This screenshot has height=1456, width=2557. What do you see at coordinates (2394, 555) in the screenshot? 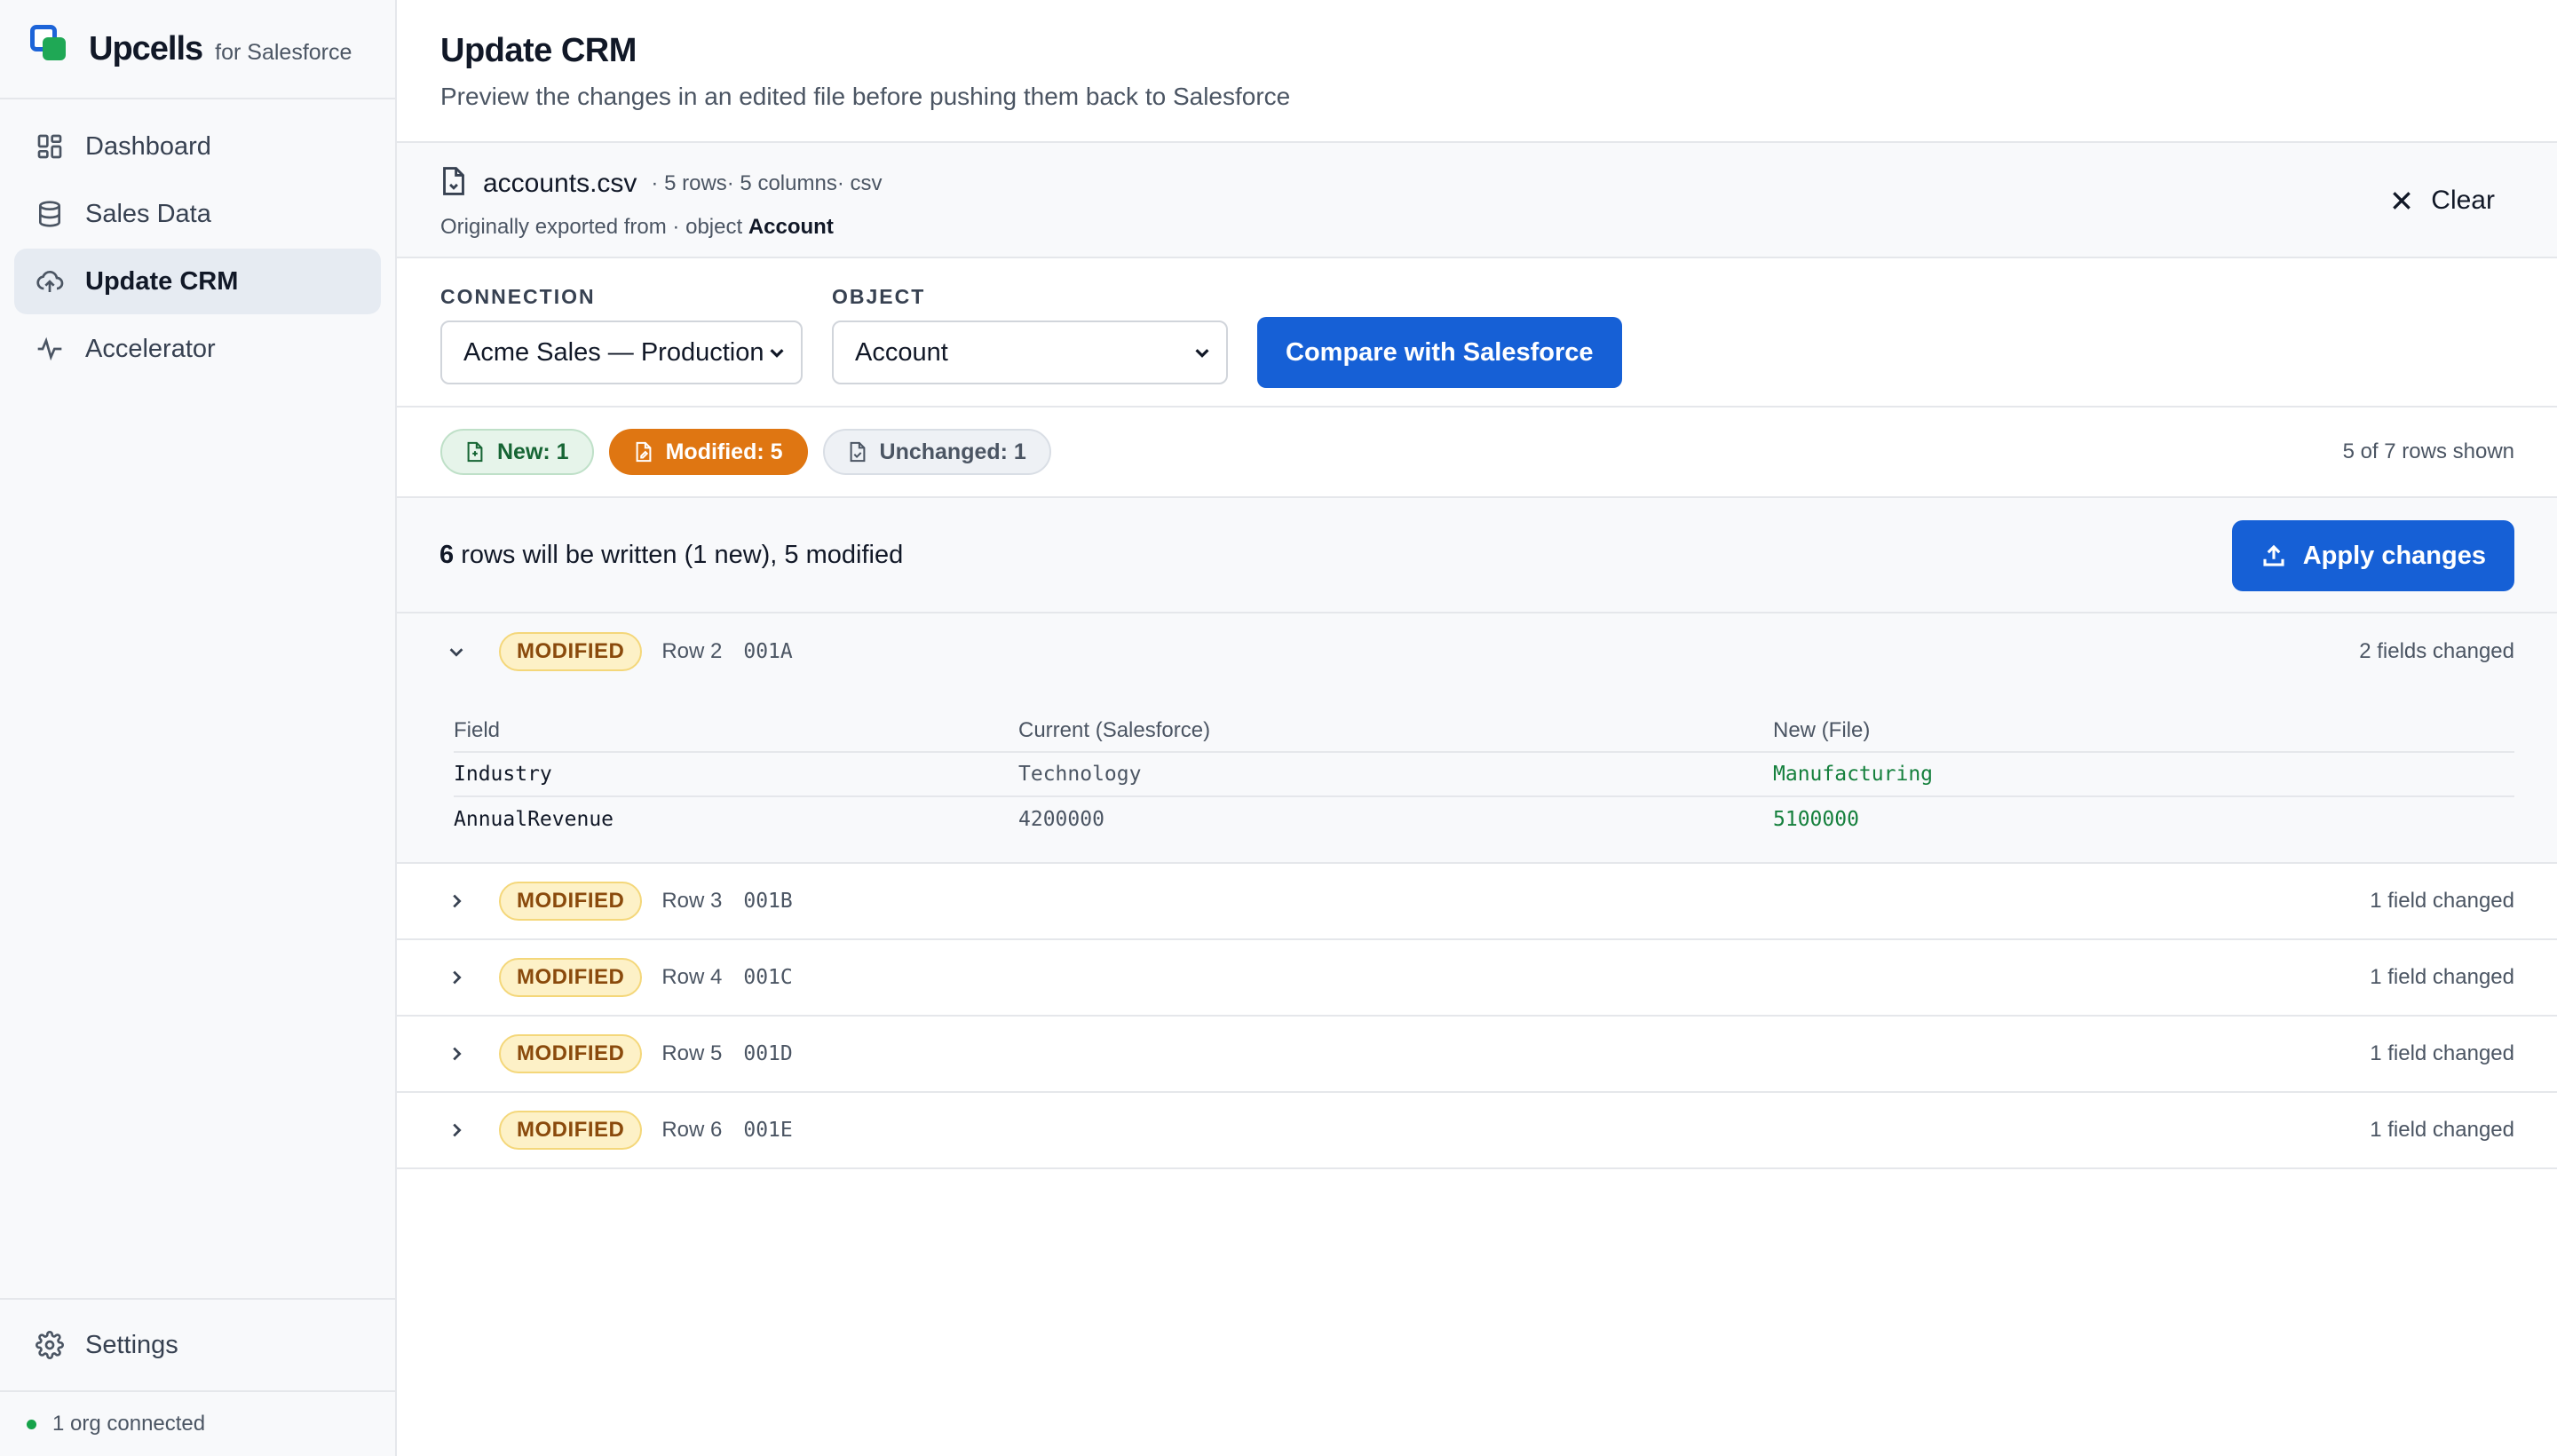
I see `apply-label: Apply changes` at bounding box center [2394, 555].